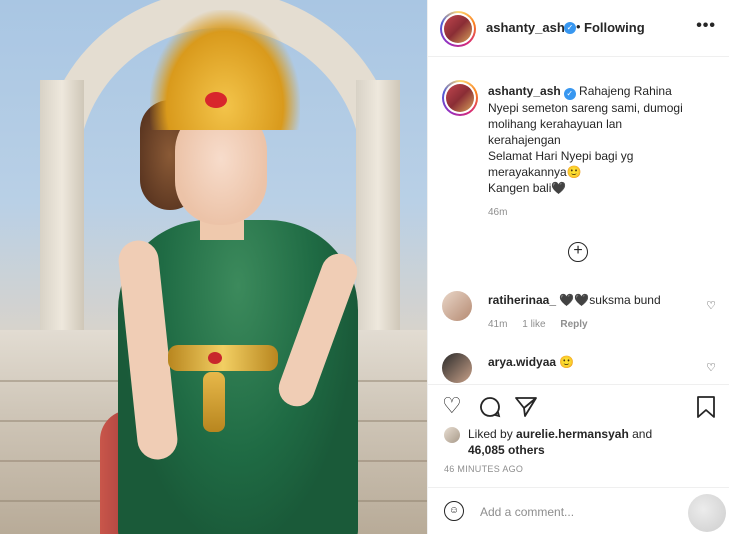  Describe the element at coordinates (62, 210) in the screenshot. I see `background-pillar-left` at that location.